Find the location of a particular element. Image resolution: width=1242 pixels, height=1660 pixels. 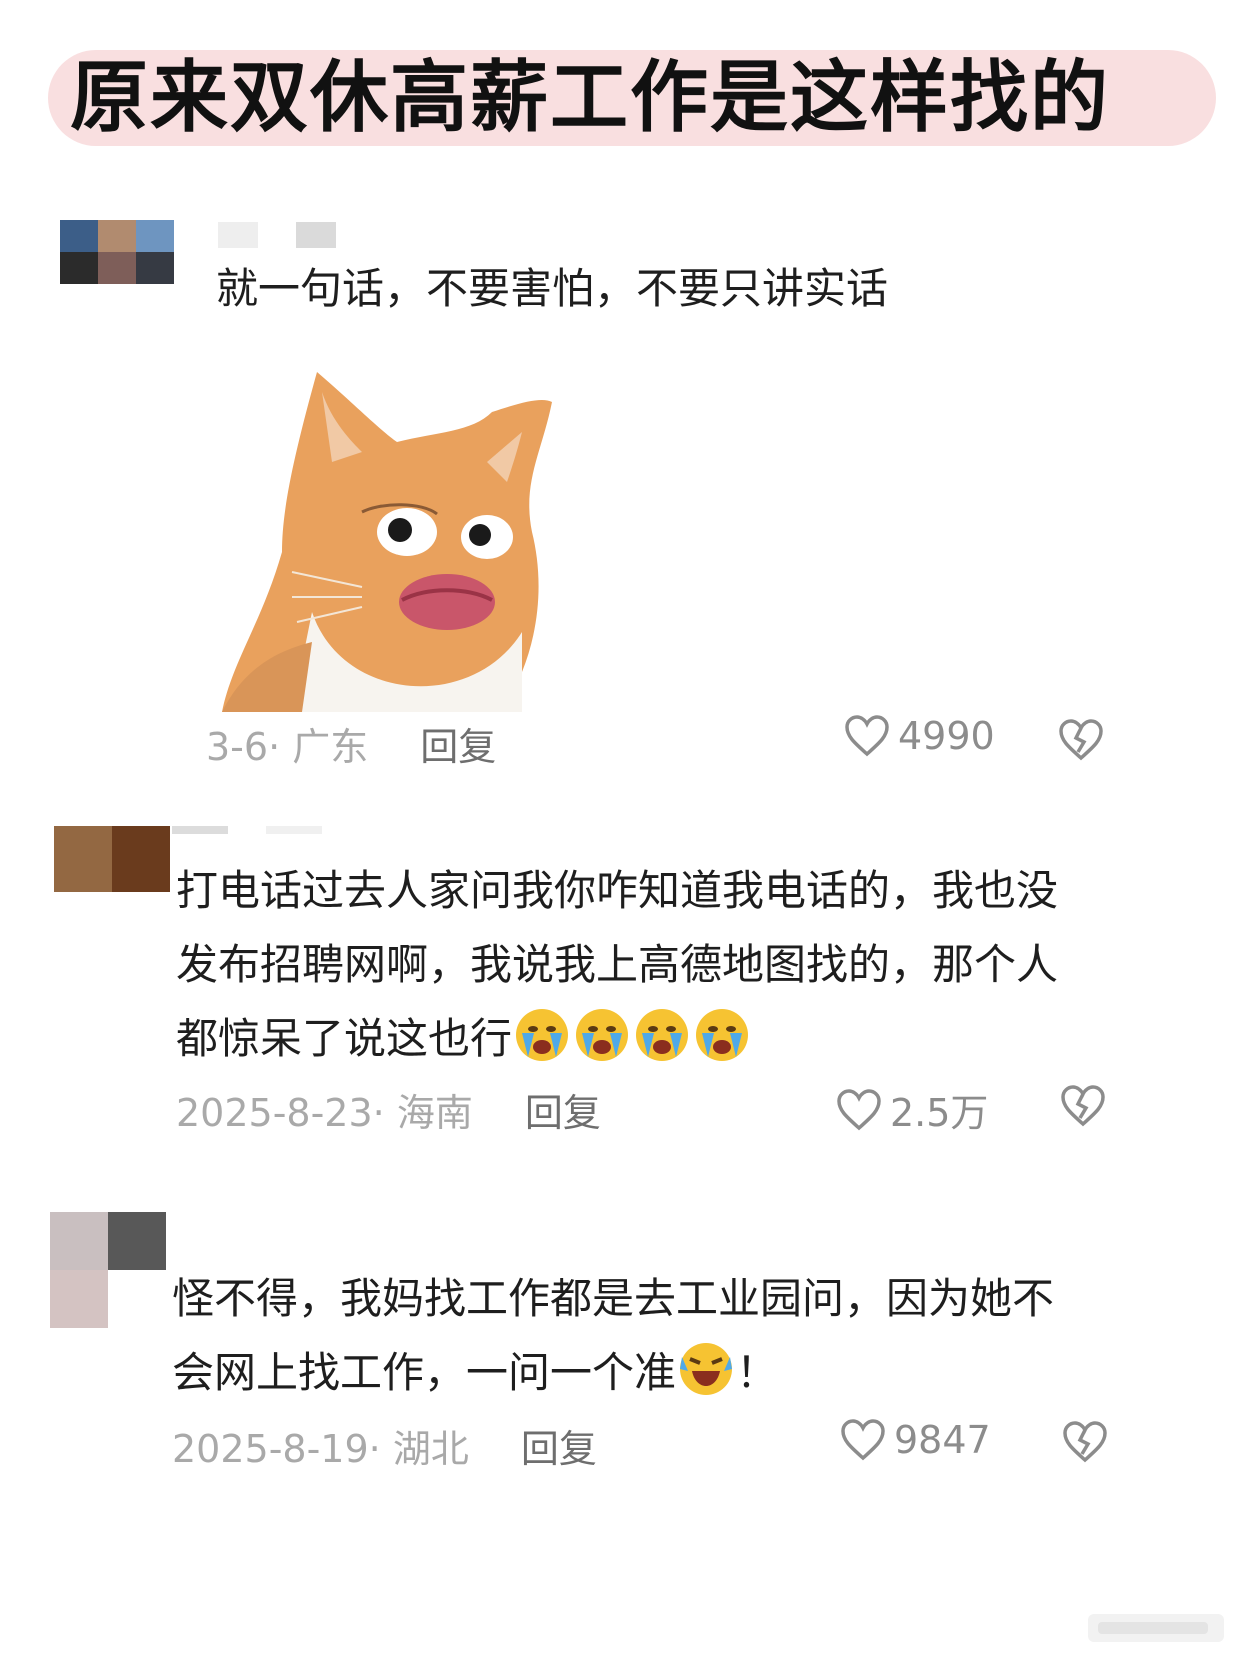

watermark-logo is located at coordinates (1156, 1628).